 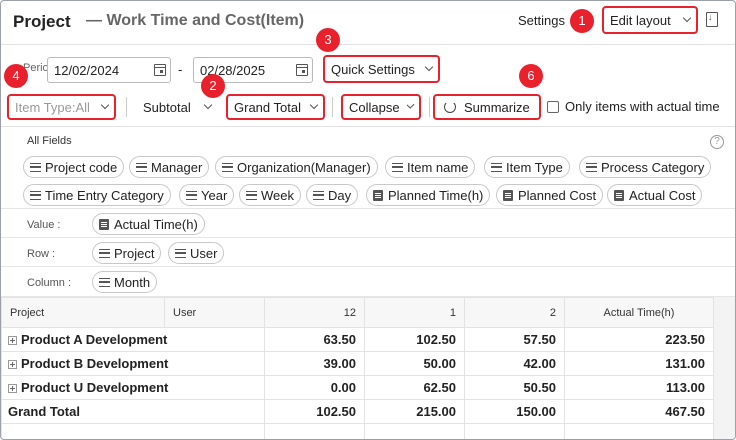 I want to click on value-cell: 39.00, so click(x=314, y=363).